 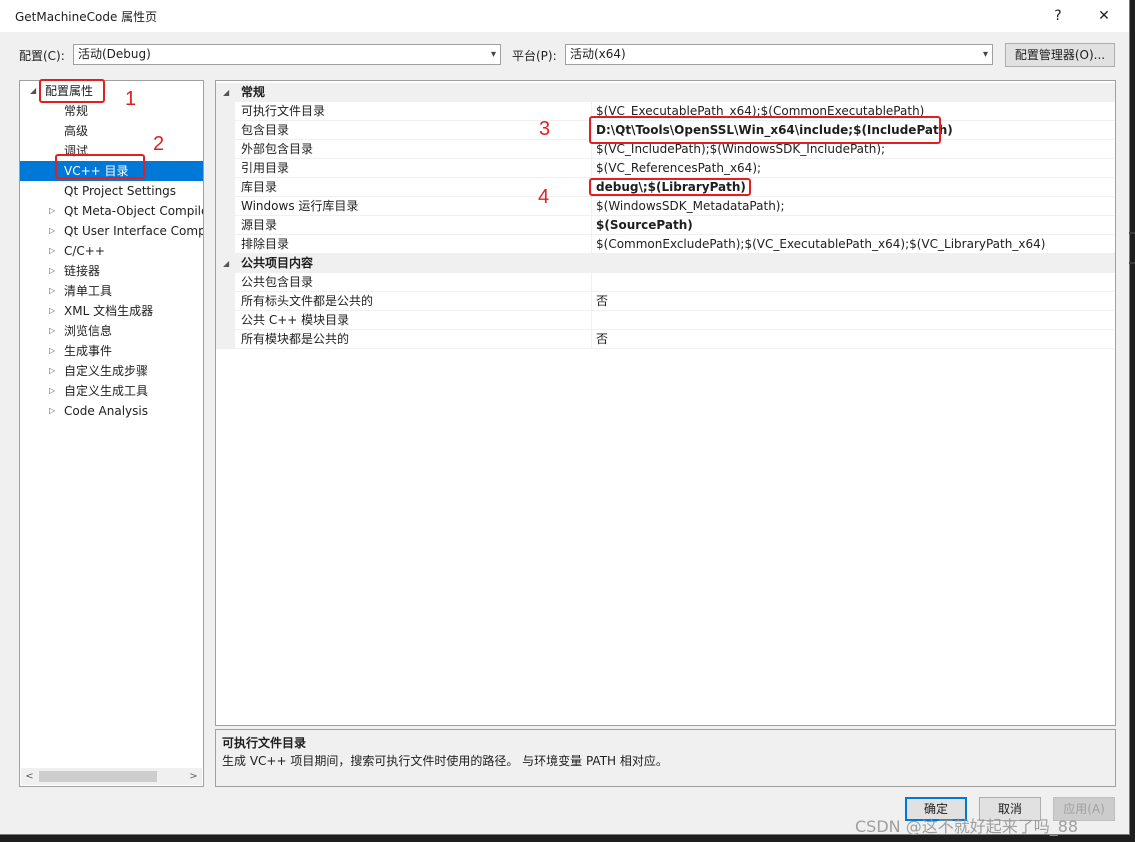 I want to click on property-row: 所有标头文件都是公共的 否, so click(x=665, y=301).